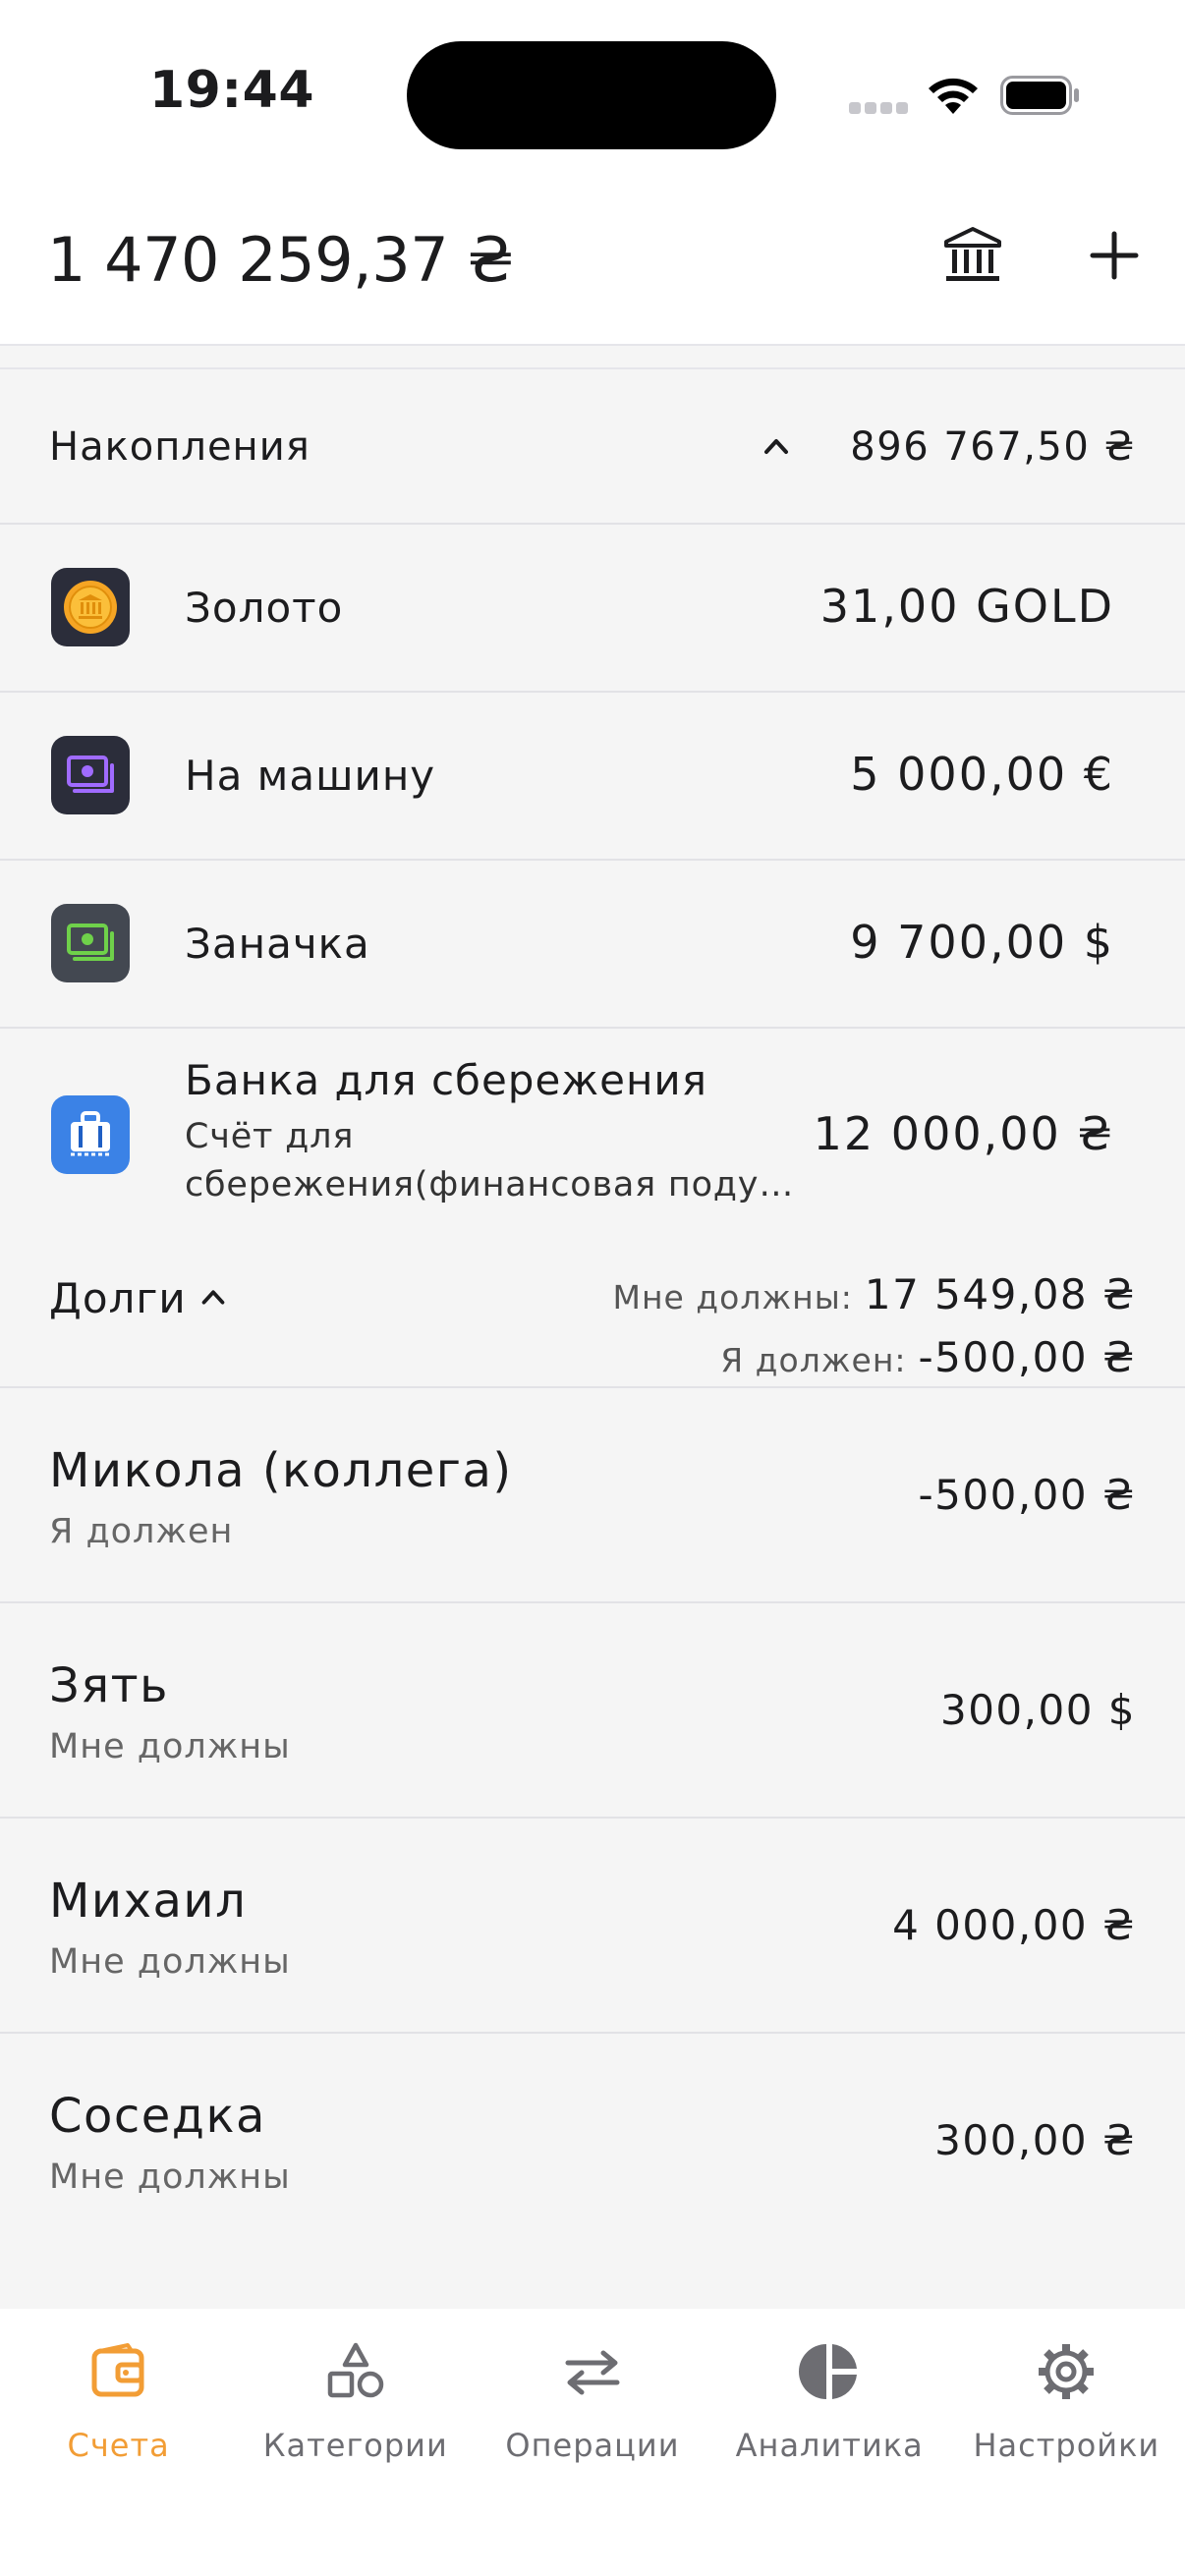 This screenshot has height=2576, width=1185. Describe the element at coordinates (490, 1161) in the screenshot. I see `account-note: Счёт для сбережения(финансовая подушка)` at that location.